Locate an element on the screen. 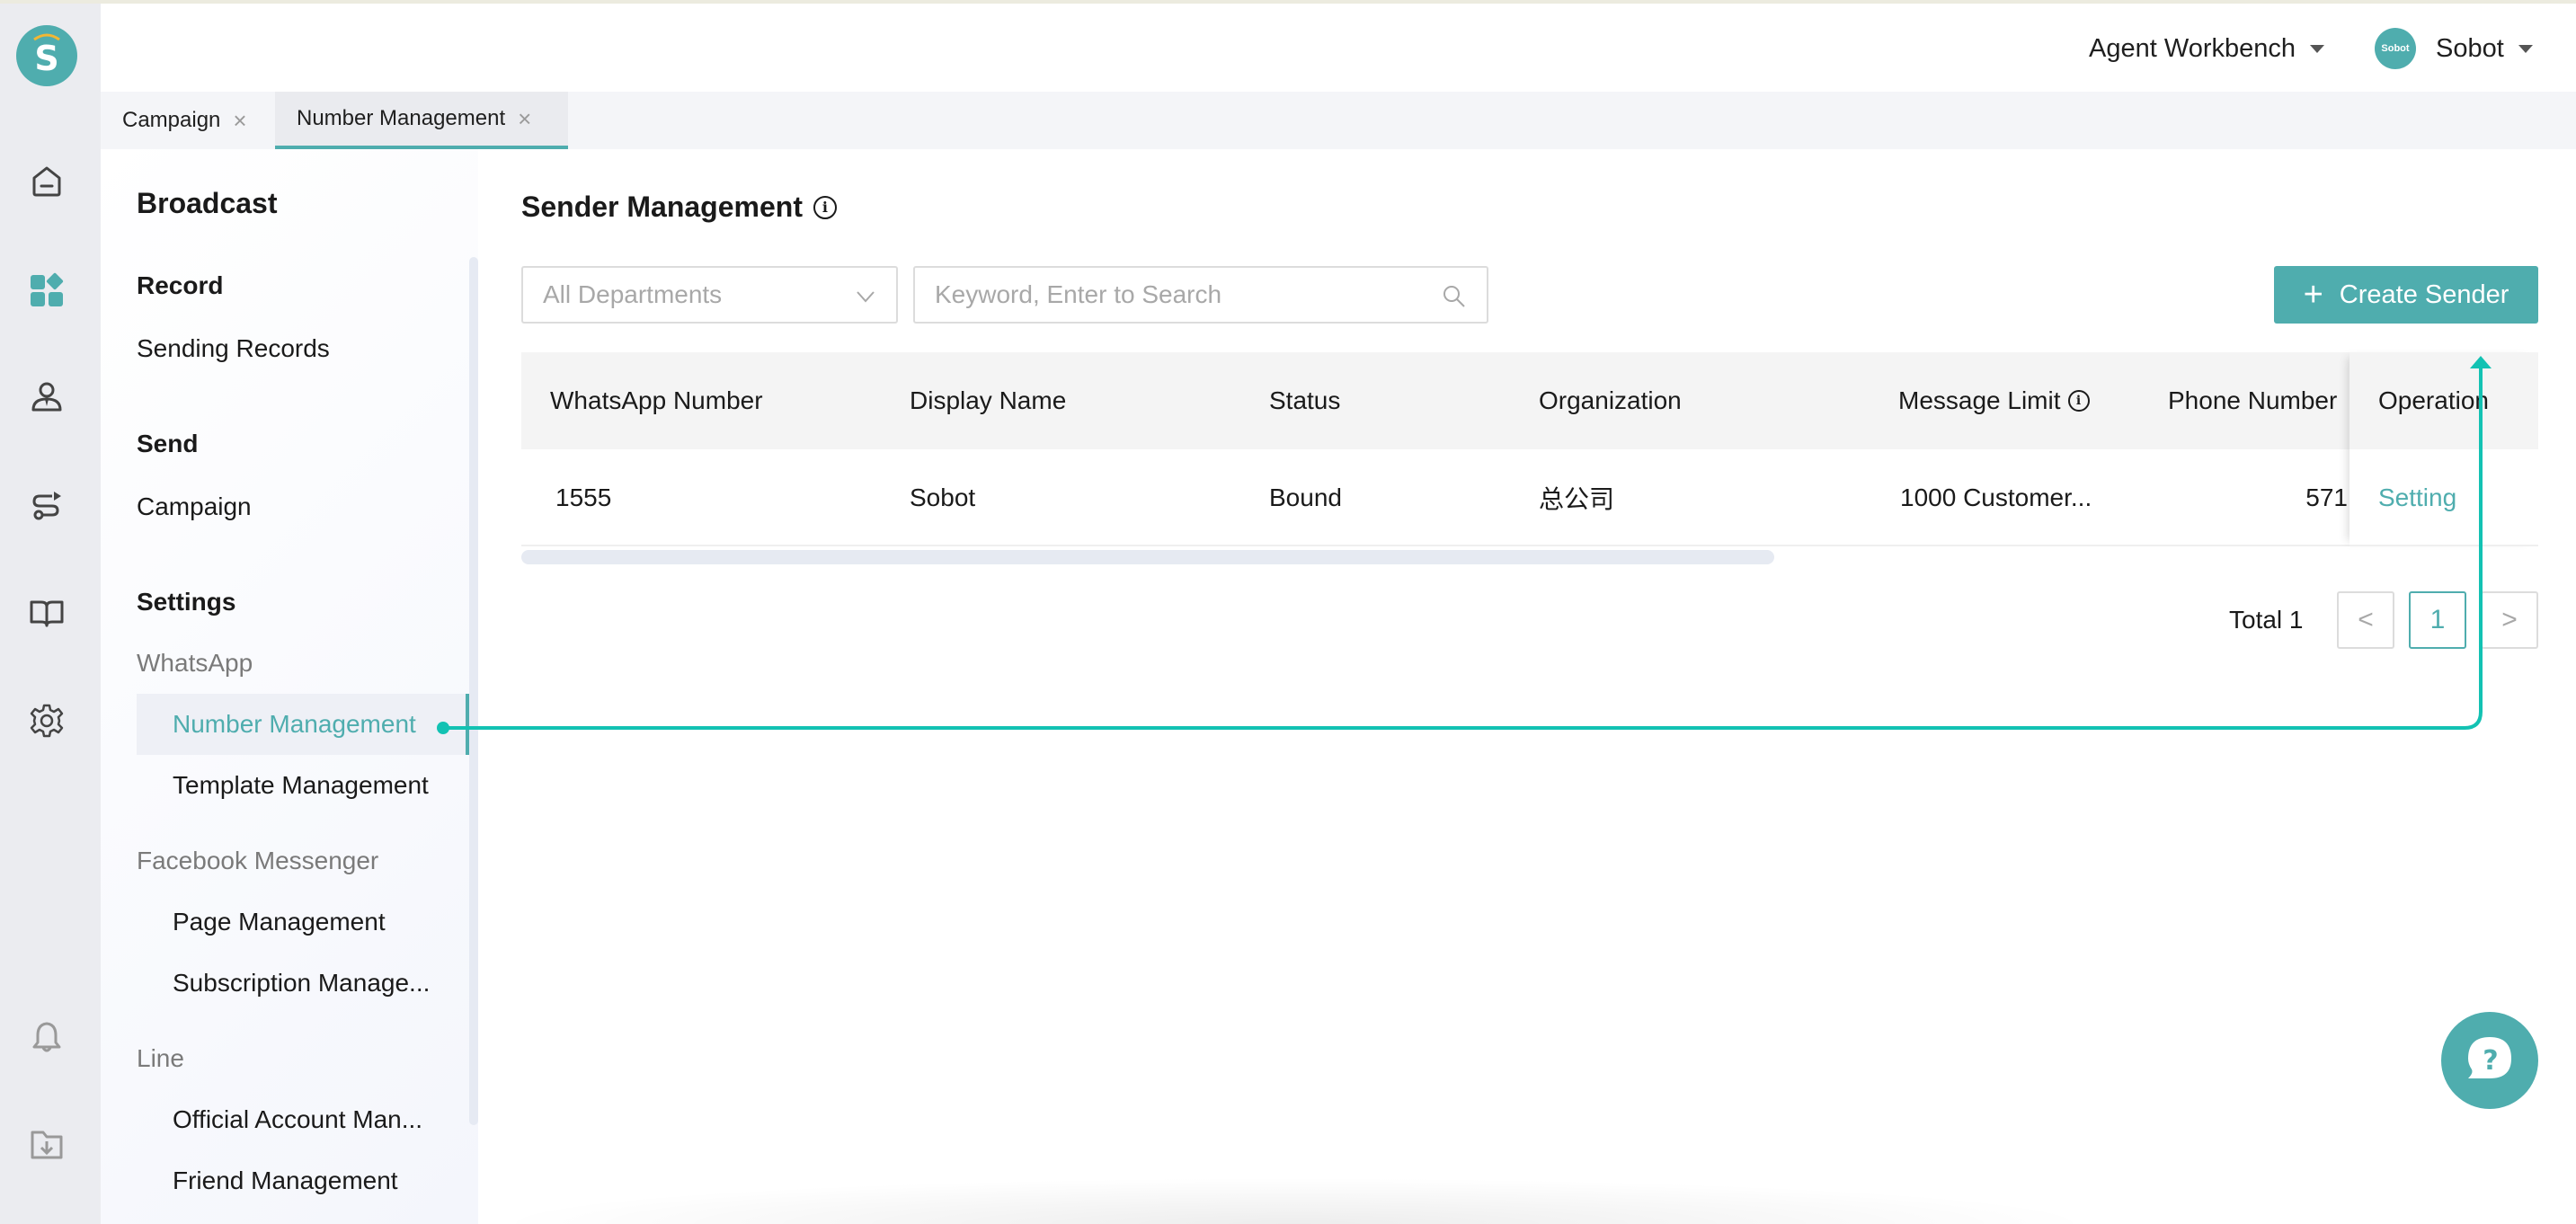 Image resolution: width=2576 pixels, height=1224 pixels. column-header-organization: Organization is located at coordinates (1610, 400).